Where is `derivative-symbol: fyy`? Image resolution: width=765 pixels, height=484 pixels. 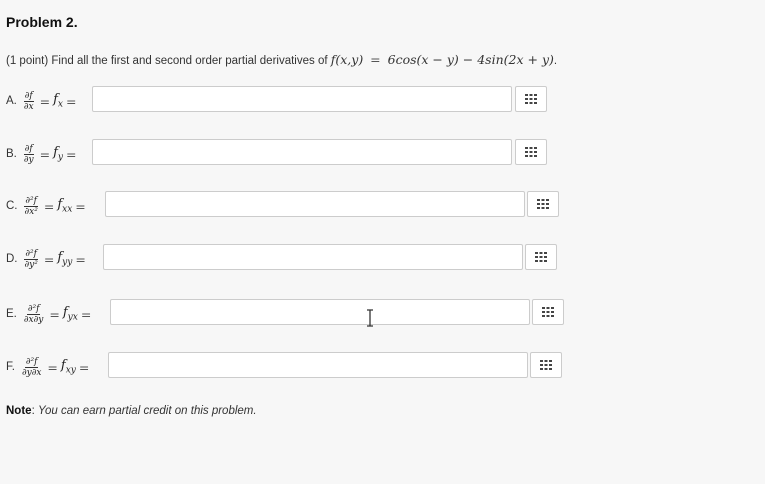 derivative-symbol: fyy is located at coordinates (65, 259).